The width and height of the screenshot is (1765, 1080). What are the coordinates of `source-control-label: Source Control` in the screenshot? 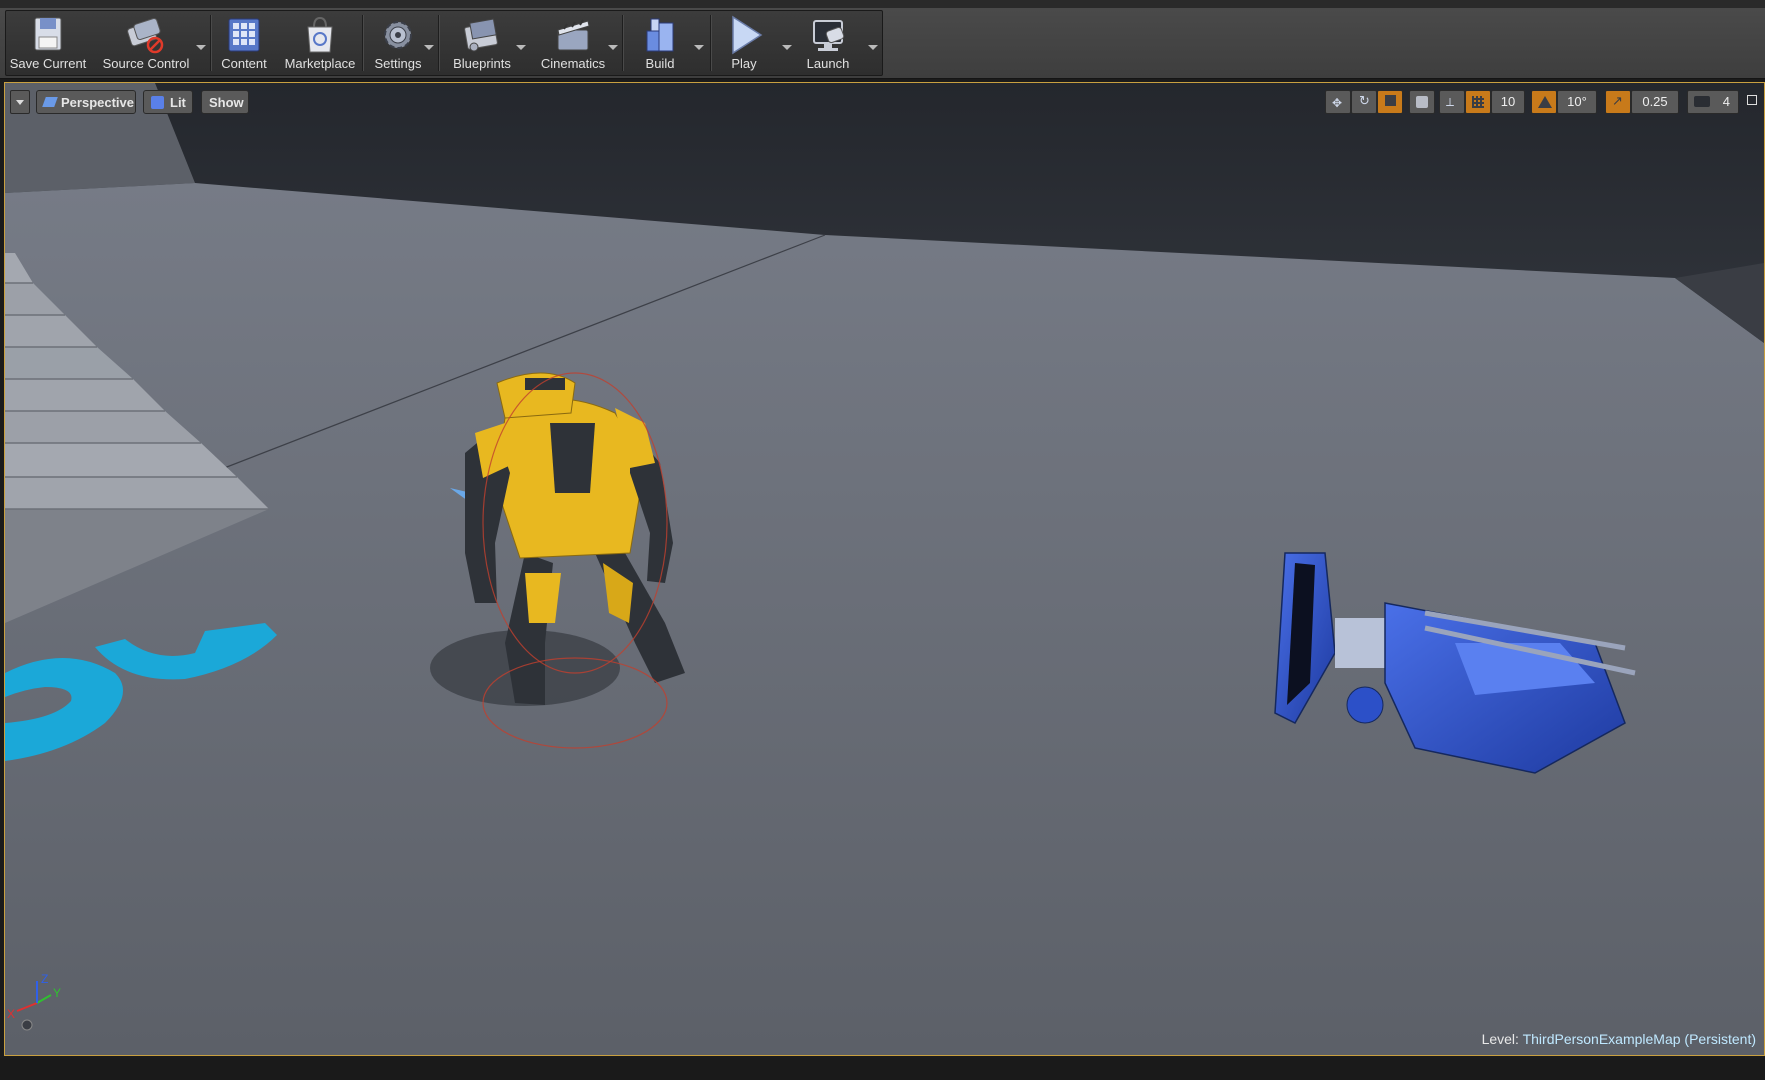 It's located at (146, 63).